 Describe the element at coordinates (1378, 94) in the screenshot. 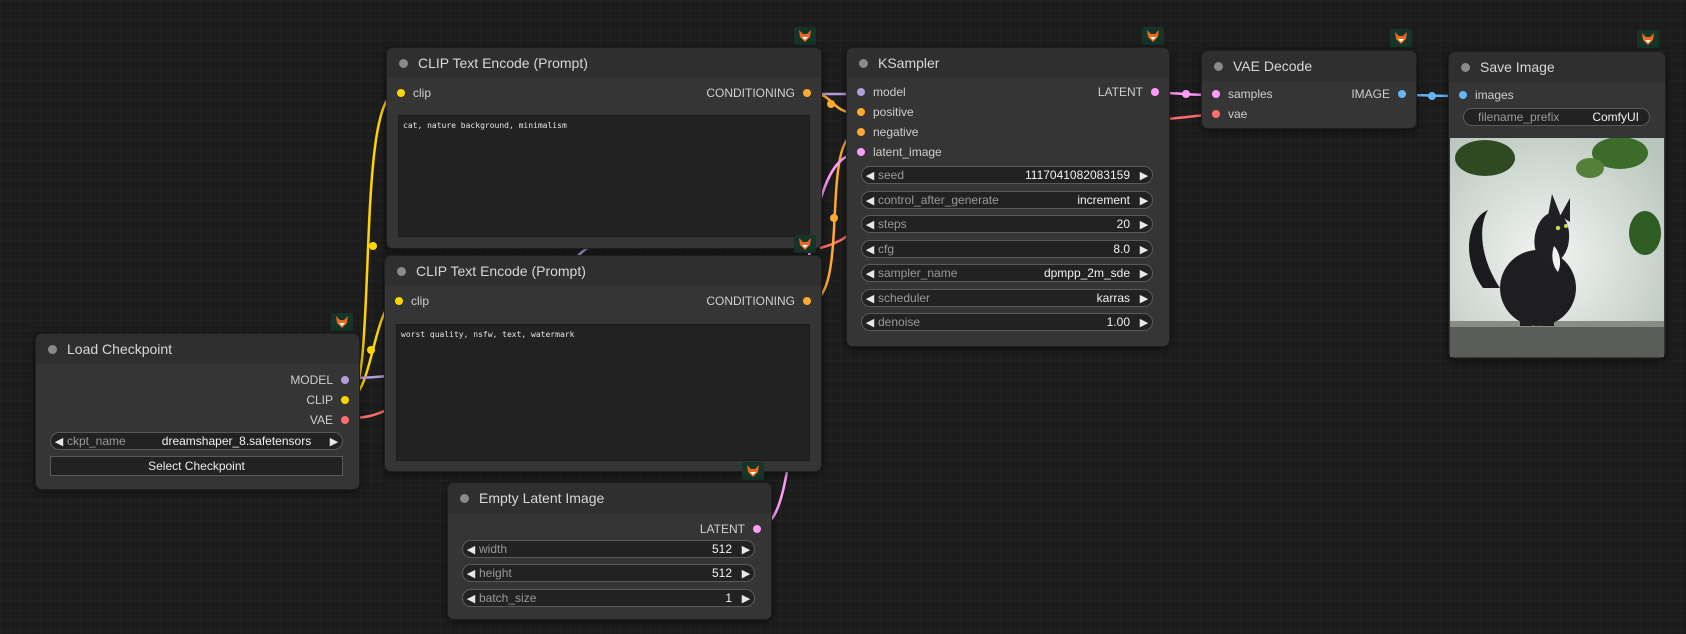

I see `output-slot-image: IMAGE` at that location.